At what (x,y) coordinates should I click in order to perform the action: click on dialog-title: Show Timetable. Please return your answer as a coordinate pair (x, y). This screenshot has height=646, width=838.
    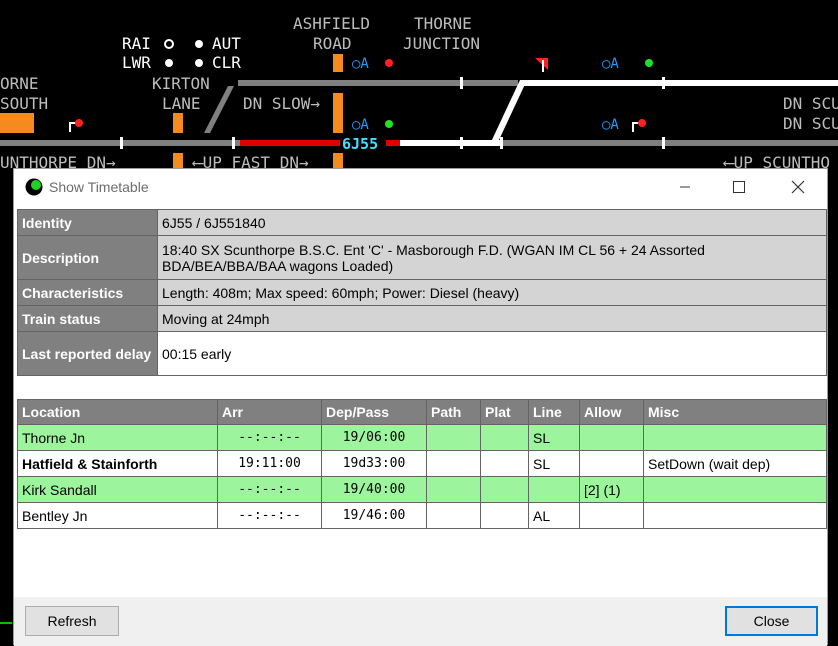
    Looking at the image, I should click on (99, 187).